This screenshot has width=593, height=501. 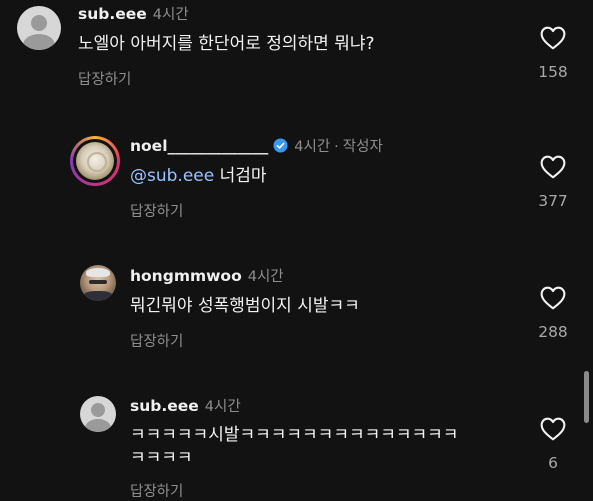 What do you see at coordinates (553, 332) in the screenshot?
I see `like-count: 288` at bounding box center [553, 332].